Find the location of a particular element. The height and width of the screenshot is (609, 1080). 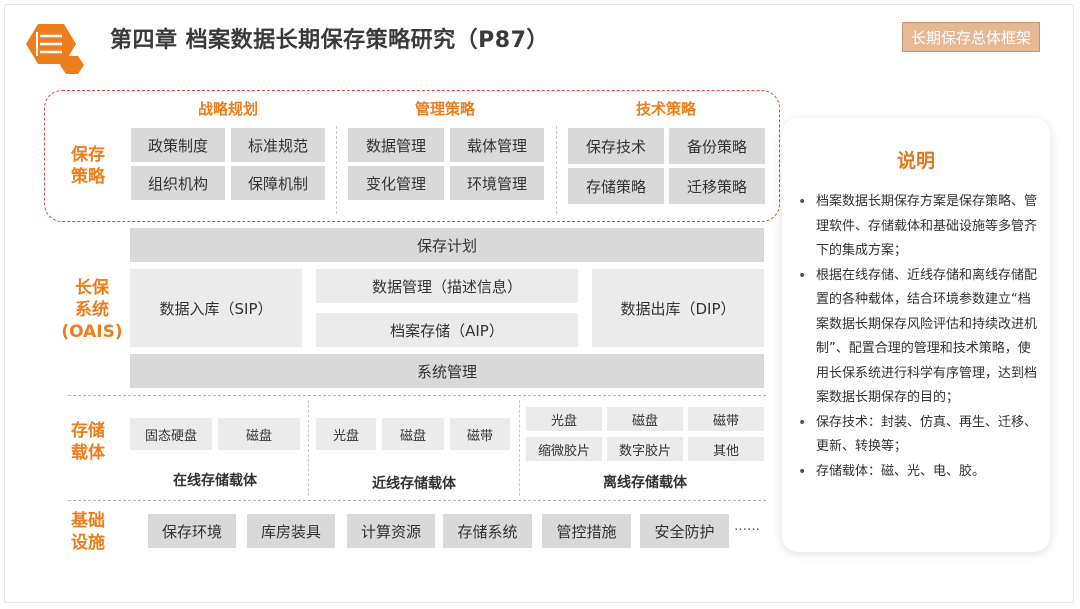

storage-caption-online: 在线存储载体 is located at coordinates (215, 481).